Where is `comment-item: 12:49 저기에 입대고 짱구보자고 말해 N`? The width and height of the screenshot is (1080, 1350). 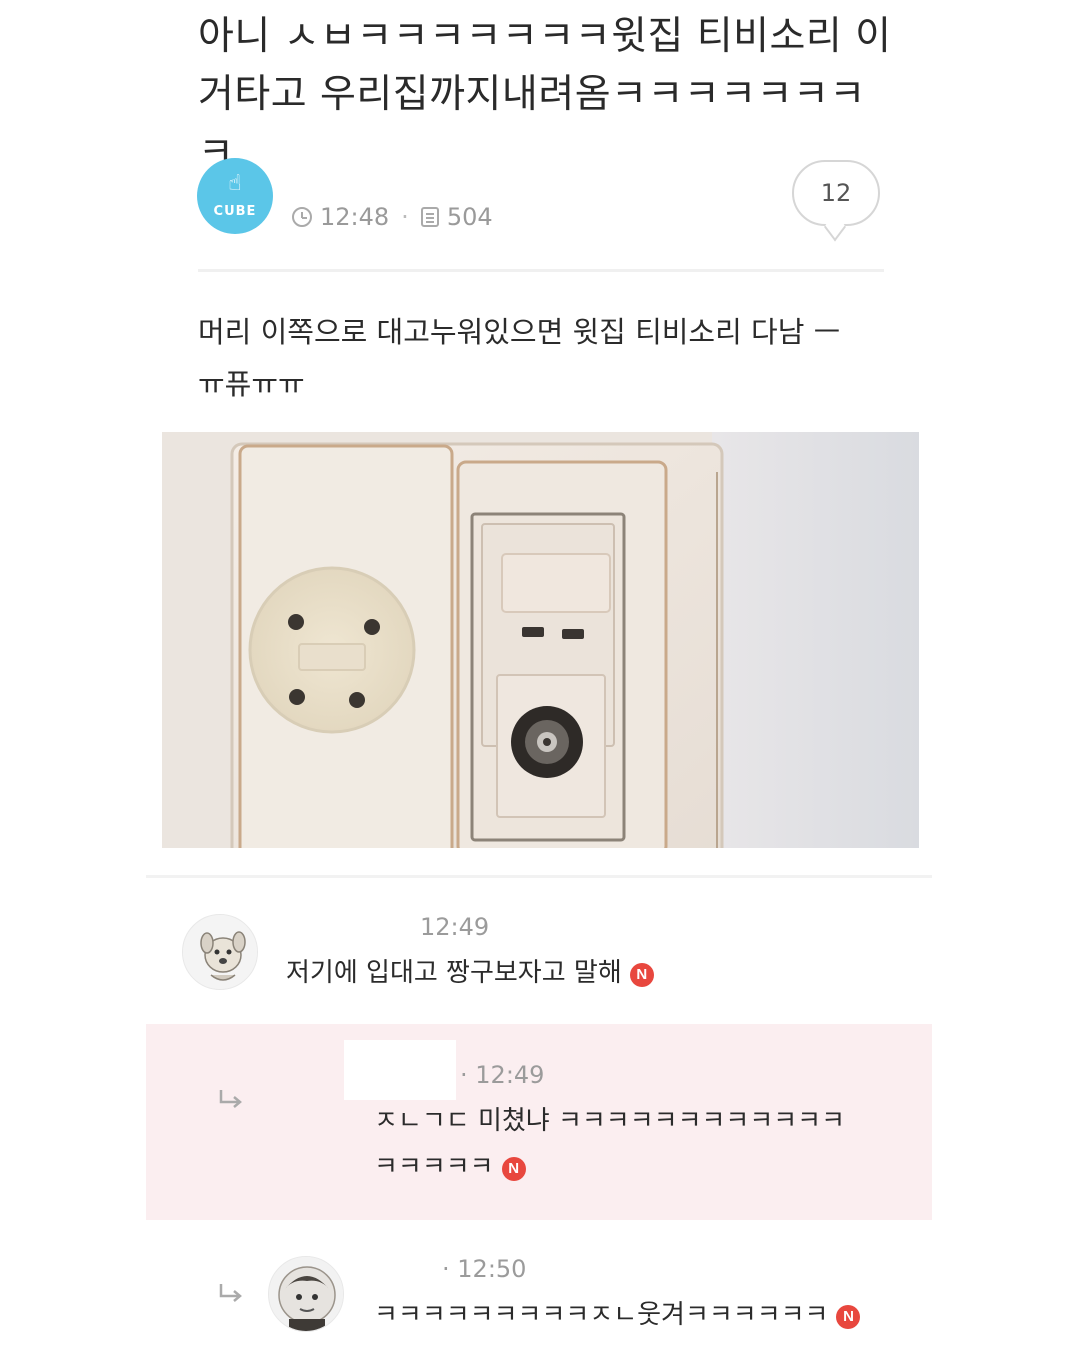 comment-item: 12:49 저기에 입대고 짱구보자고 말해 N is located at coordinates (539, 950).